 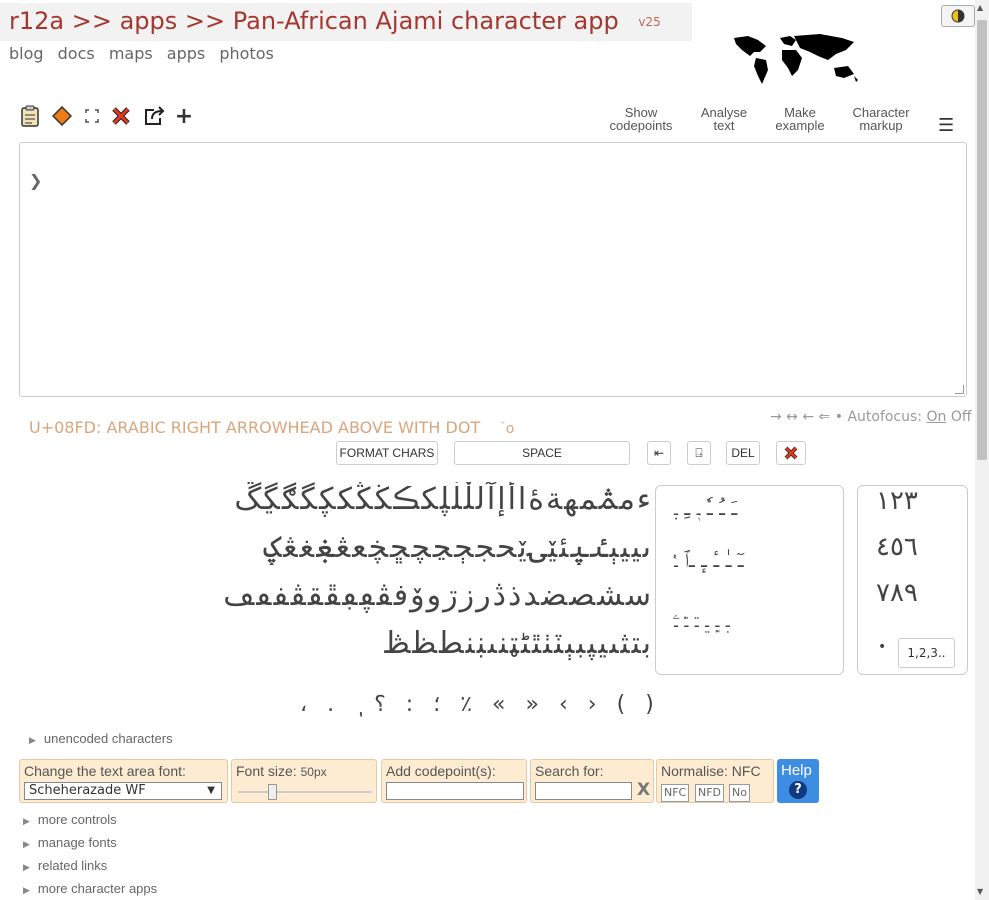 I want to click on character-markup-button: Character markup, so click(x=881, y=119).